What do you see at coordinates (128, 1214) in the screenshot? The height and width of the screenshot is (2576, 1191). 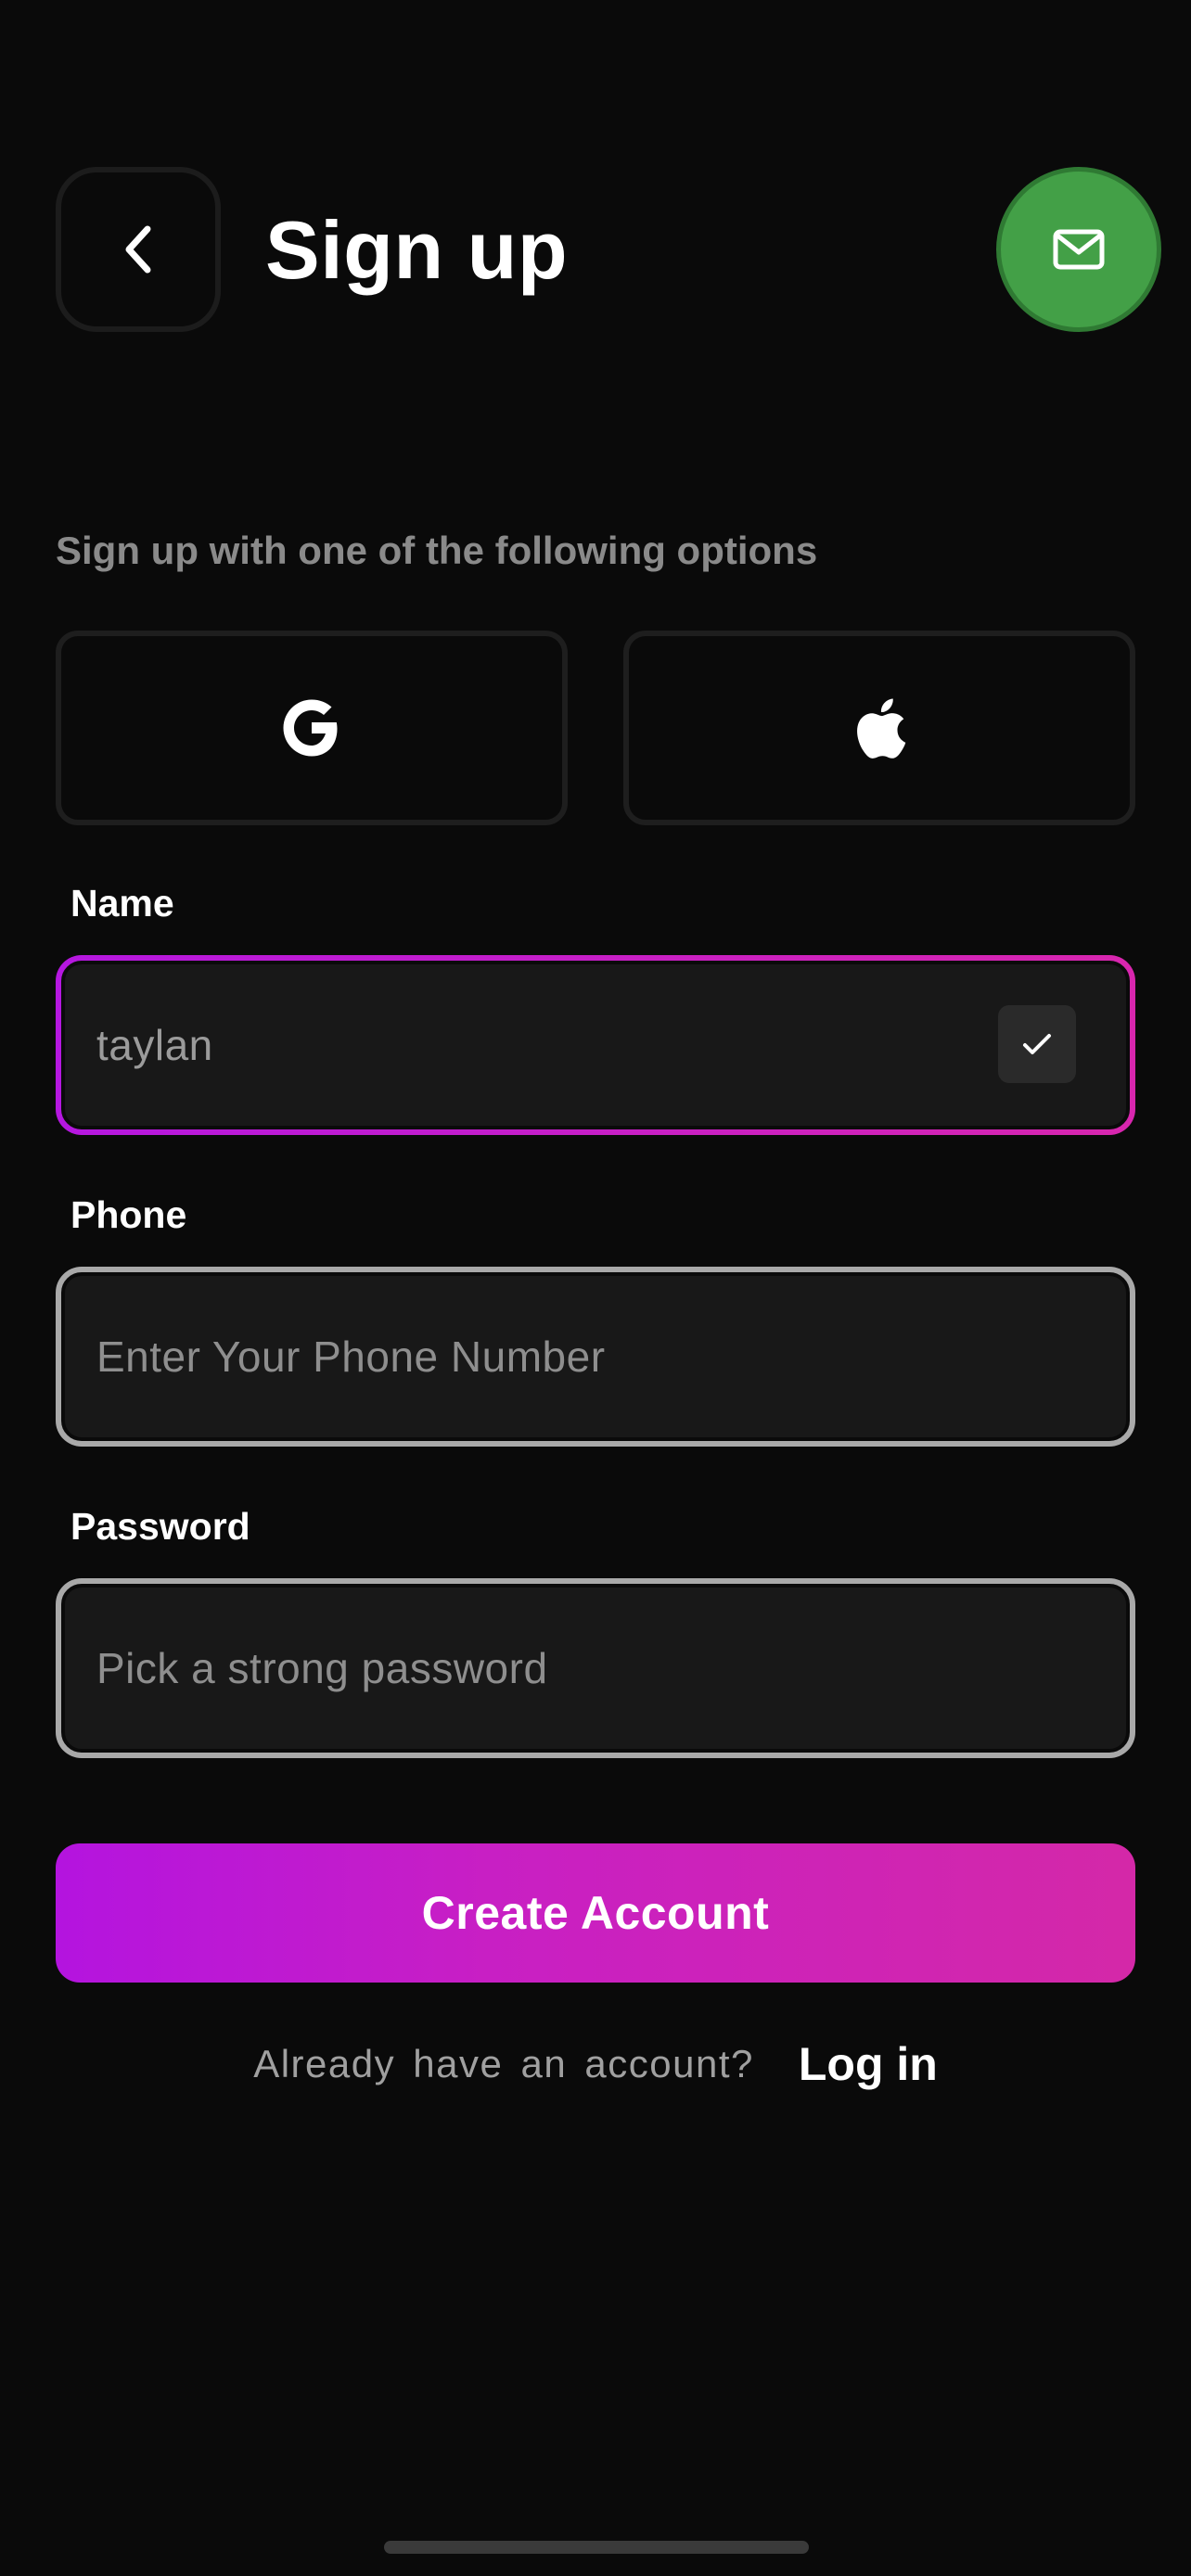 I see `phone-label: Phone` at bounding box center [128, 1214].